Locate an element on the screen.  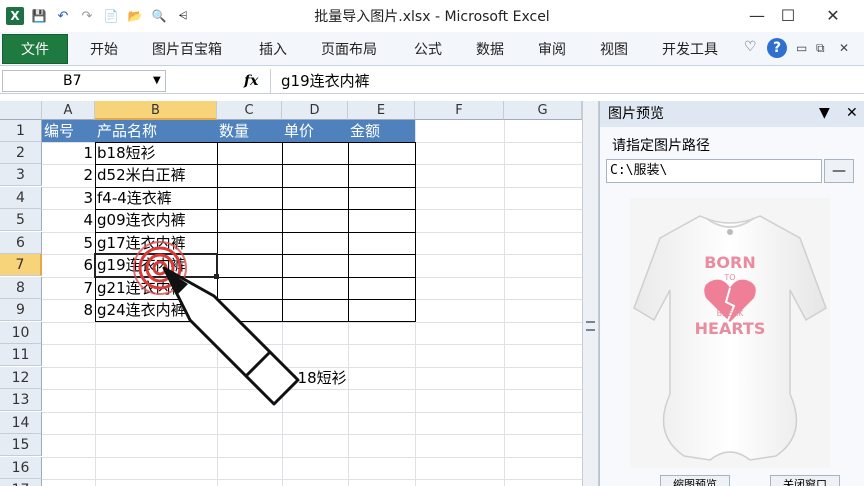
minimize-button: — is located at coordinates (757, 15).